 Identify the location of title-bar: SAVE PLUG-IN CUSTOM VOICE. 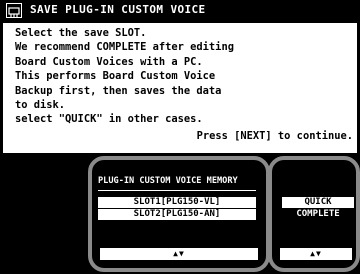
(180, 11).